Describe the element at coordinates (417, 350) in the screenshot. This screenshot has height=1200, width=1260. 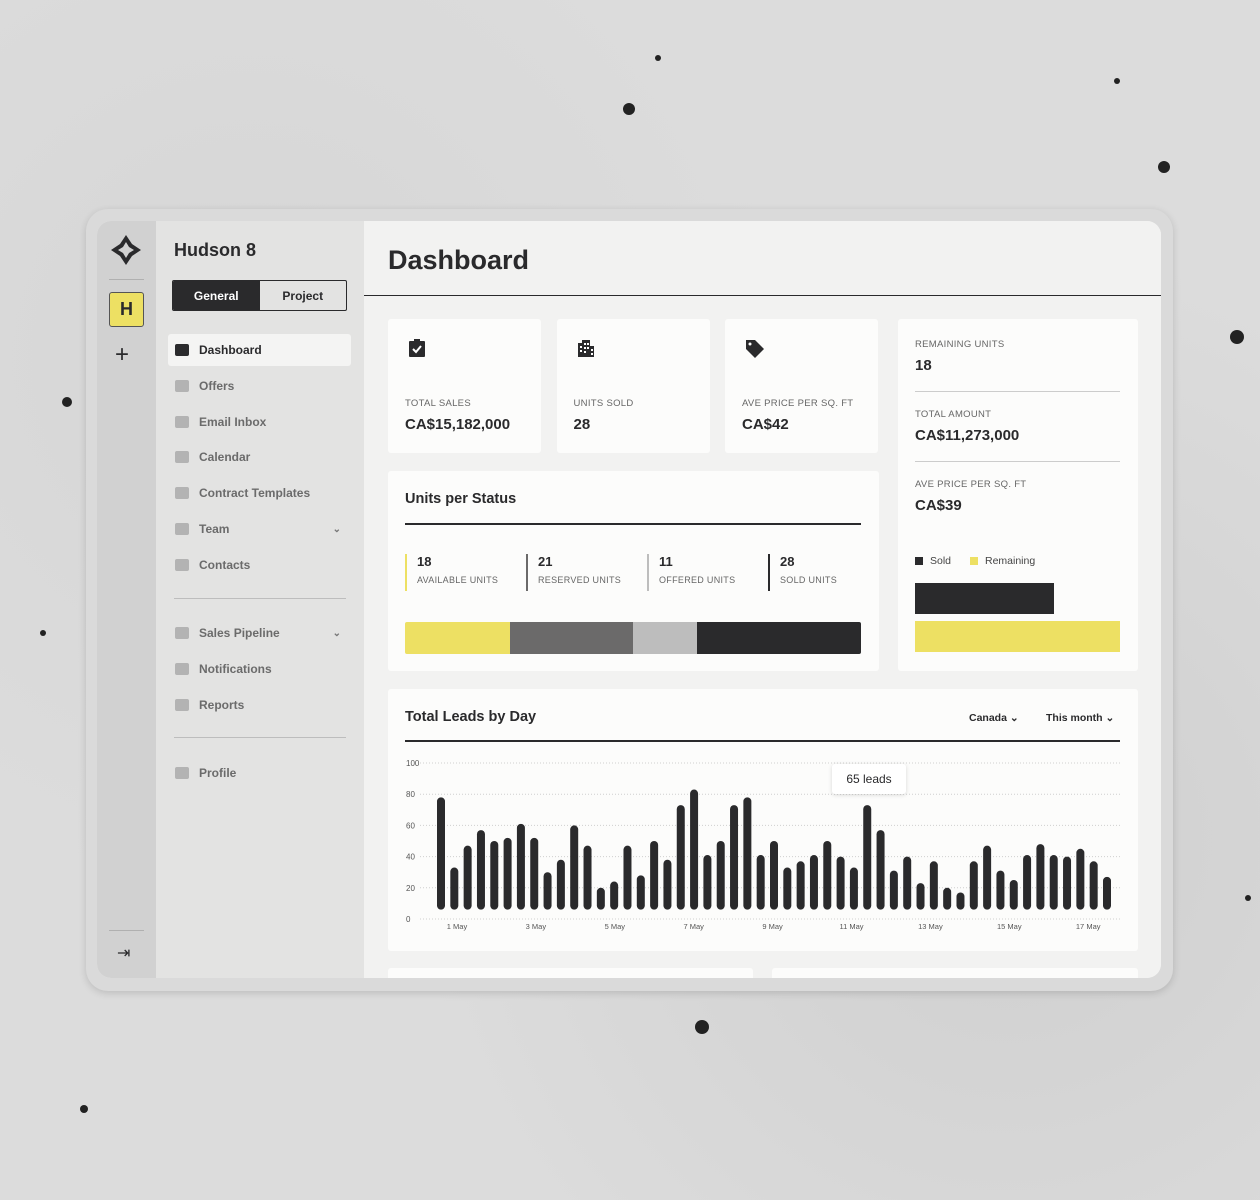
I see `clipboard-check-icon` at that location.